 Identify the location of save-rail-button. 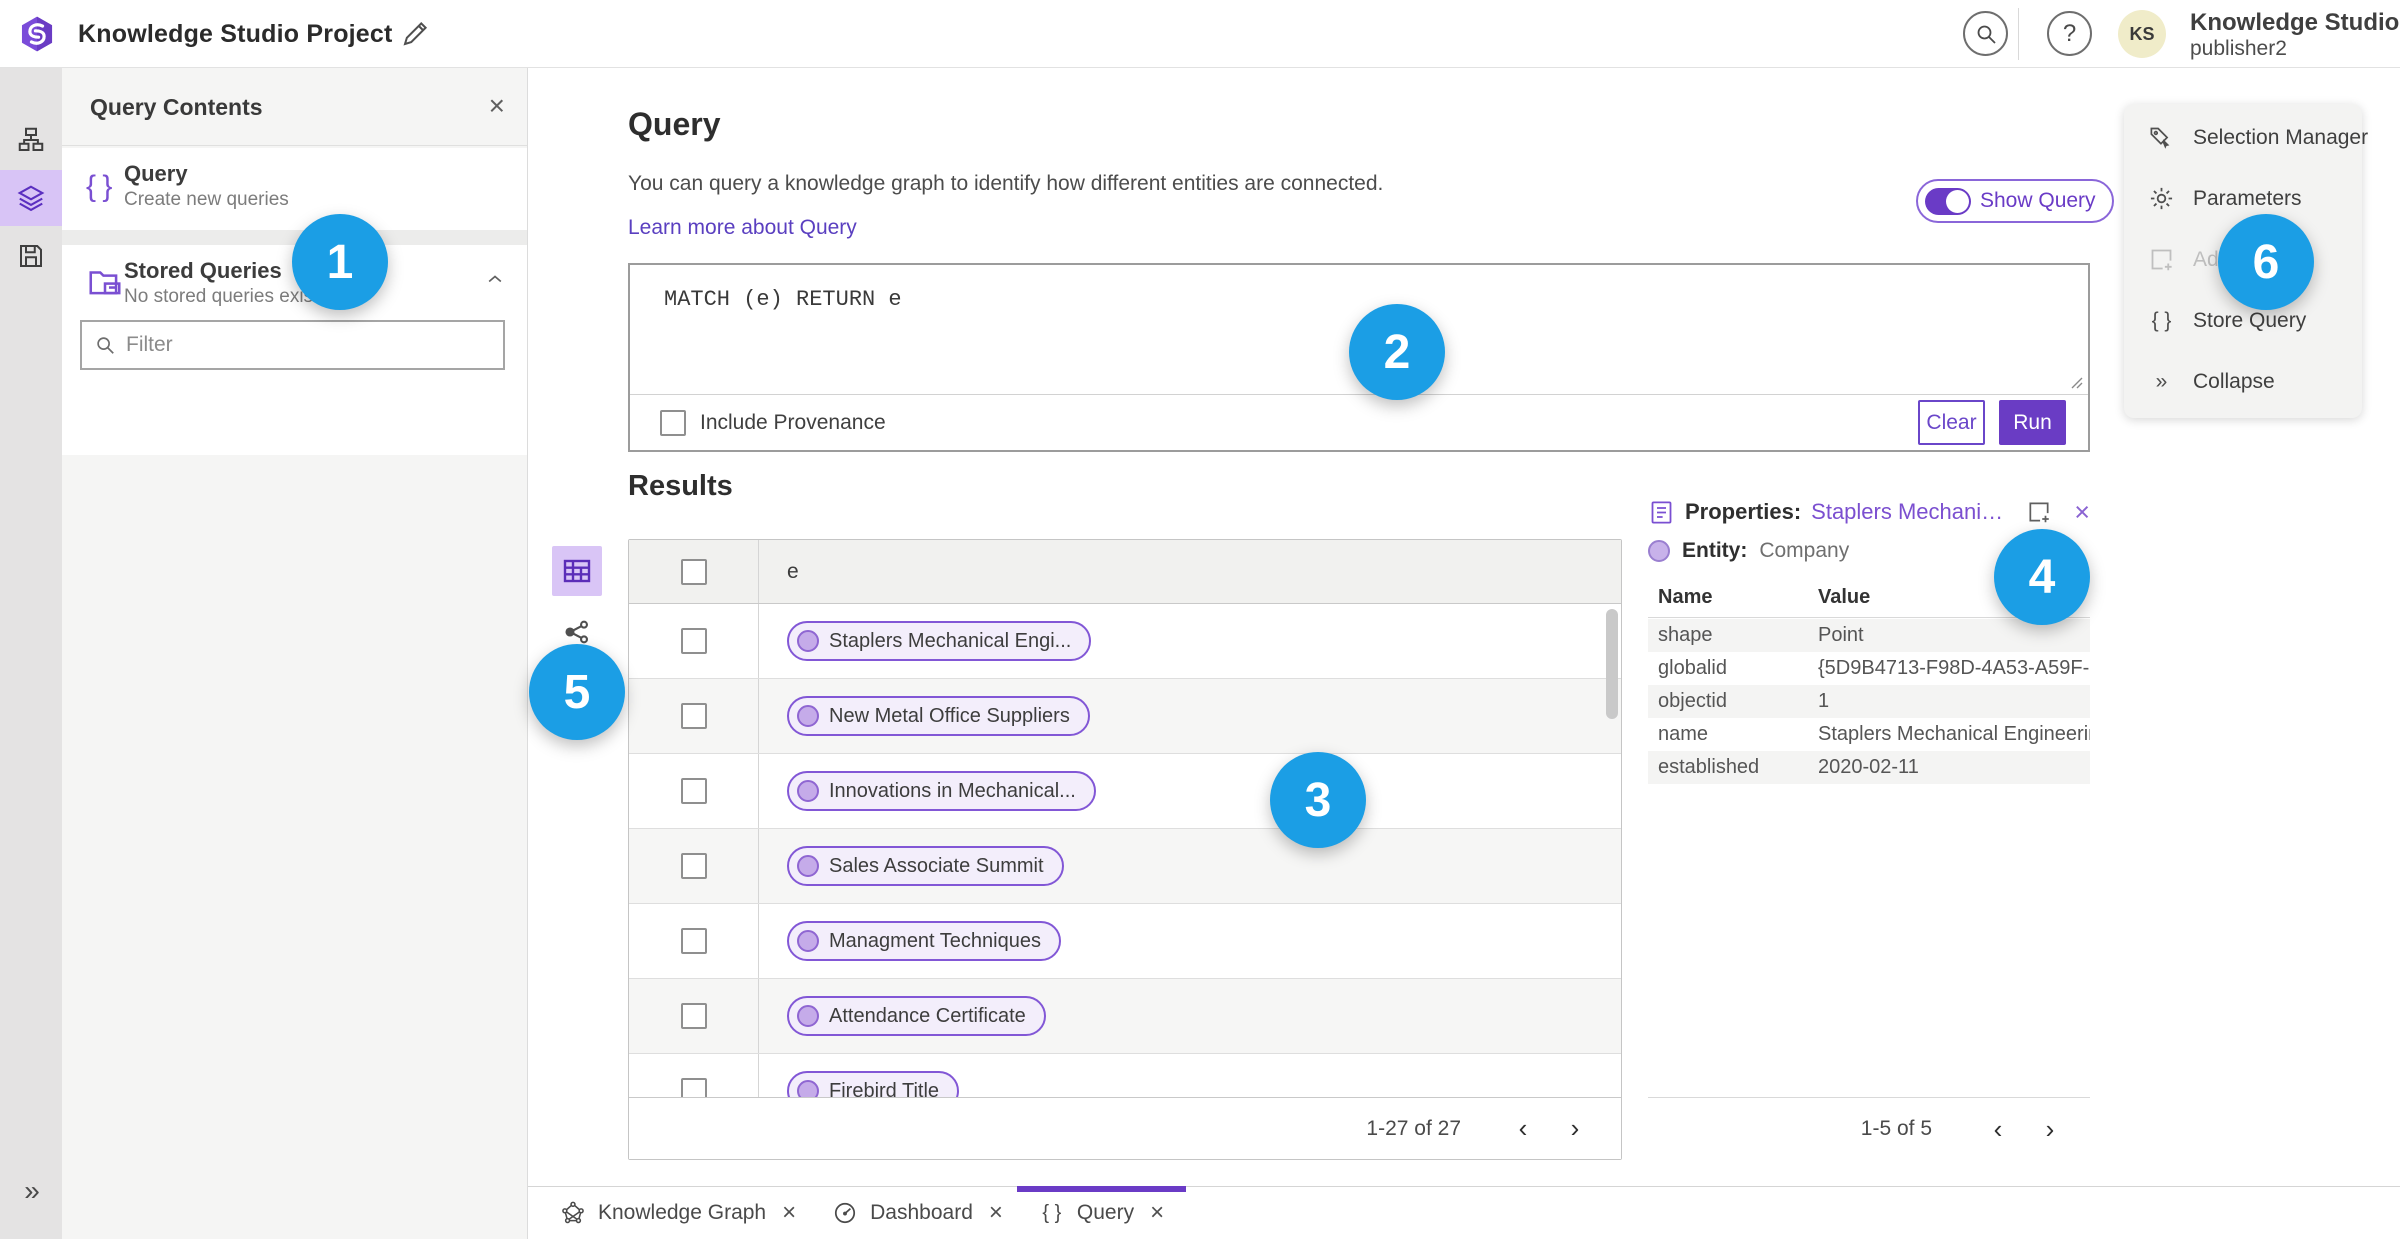
(31, 256).